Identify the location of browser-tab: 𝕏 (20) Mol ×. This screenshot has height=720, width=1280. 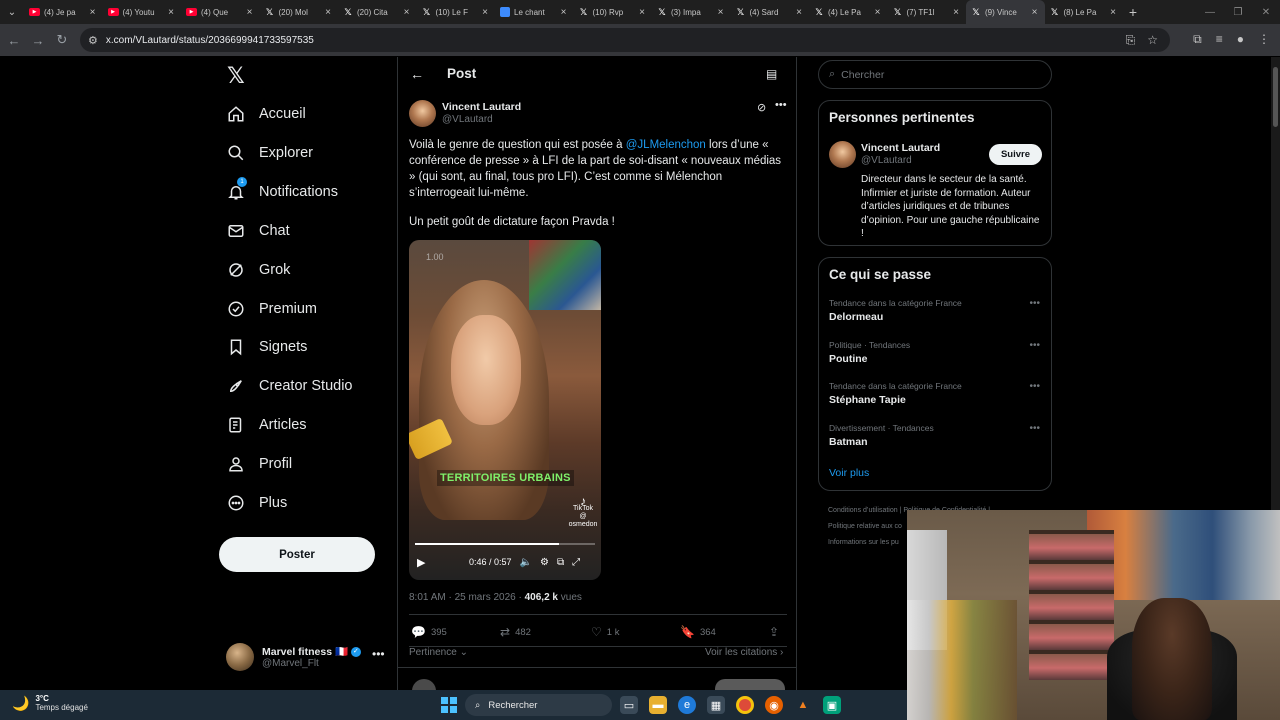
(299, 12).